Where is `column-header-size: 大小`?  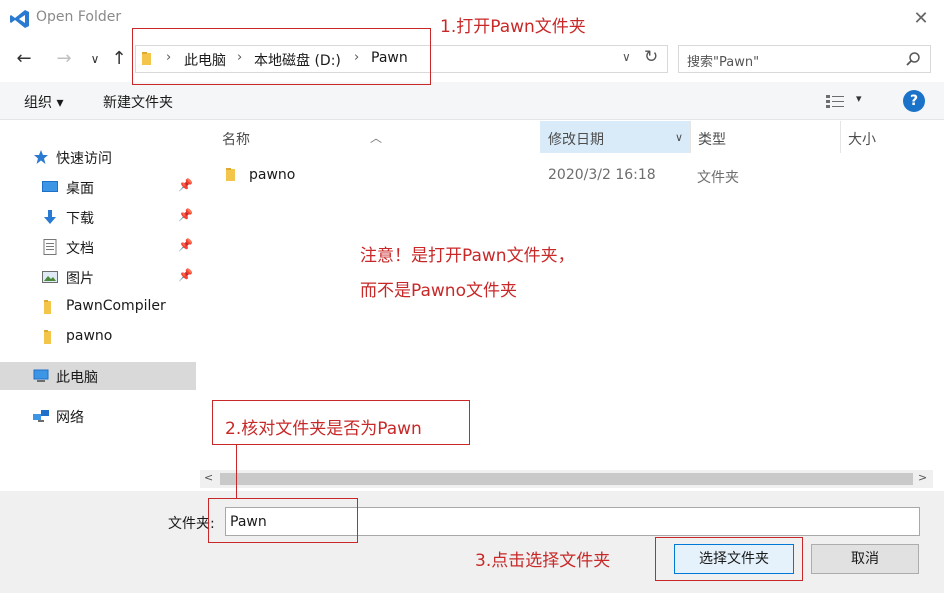
column-header-size: 大小 is located at coordinates (892, 137).